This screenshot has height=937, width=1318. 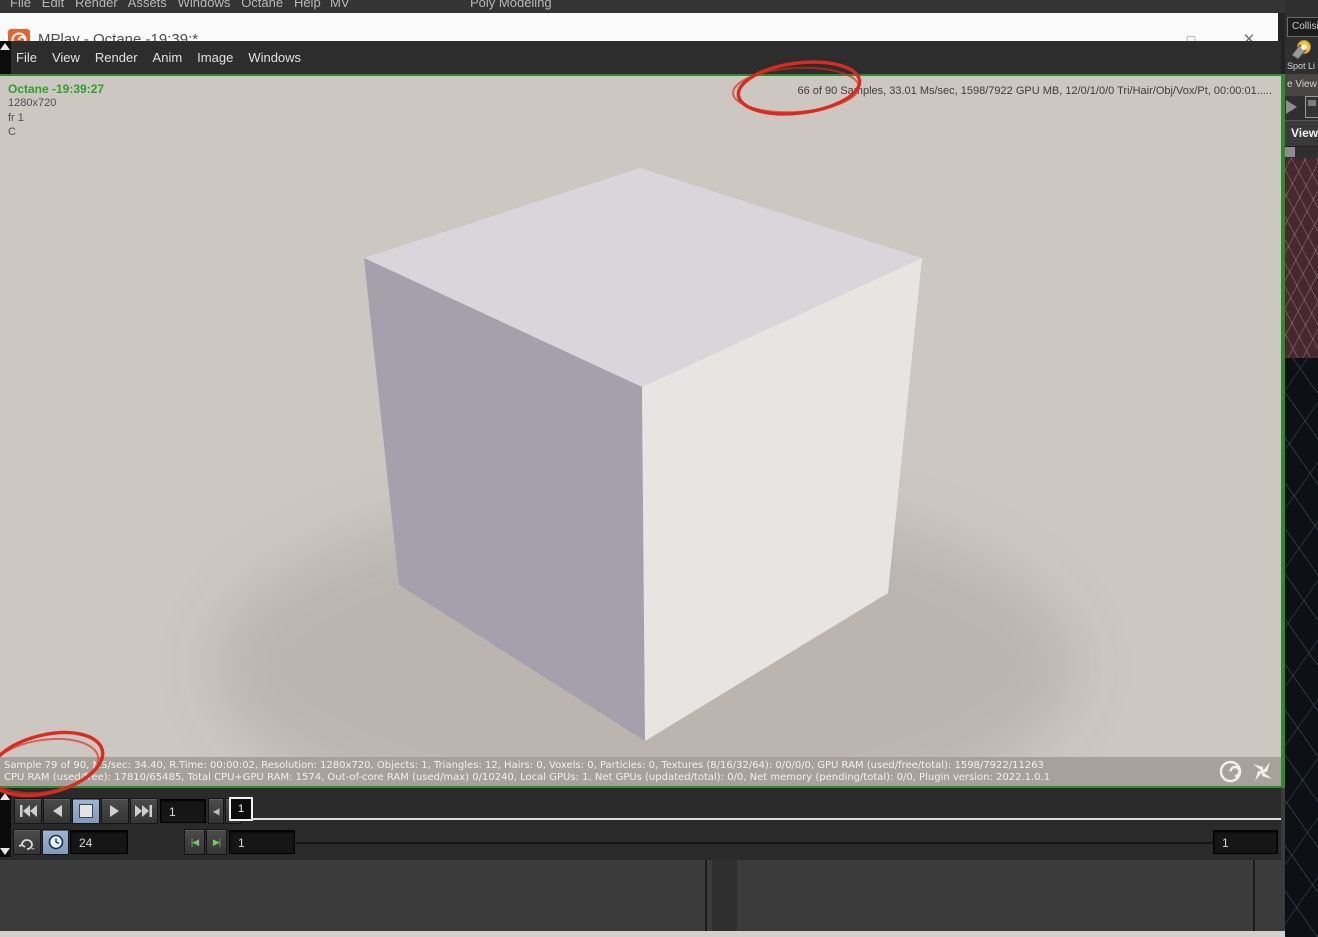 What do you see at coordinates (28, 811) in the screenshot?
I see `skip-start-button` at bounding box center [28, 811].